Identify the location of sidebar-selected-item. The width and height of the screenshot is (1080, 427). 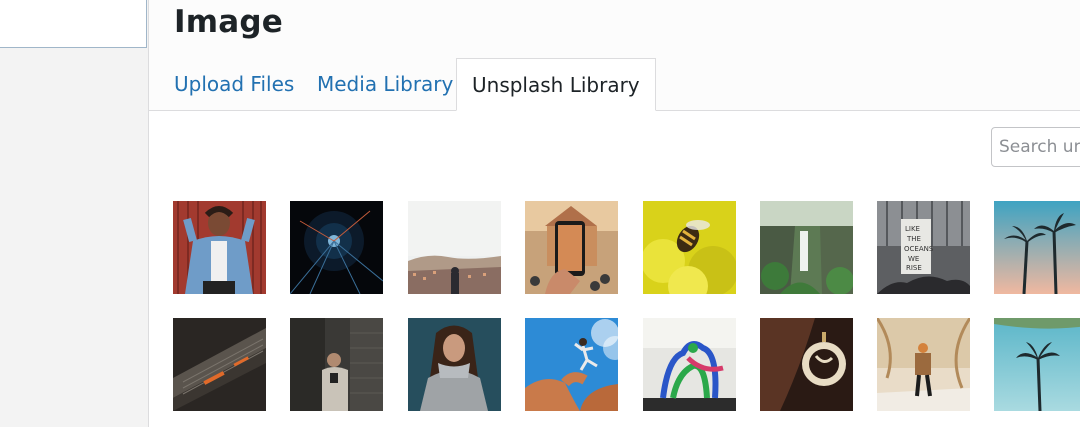
(73, 24).